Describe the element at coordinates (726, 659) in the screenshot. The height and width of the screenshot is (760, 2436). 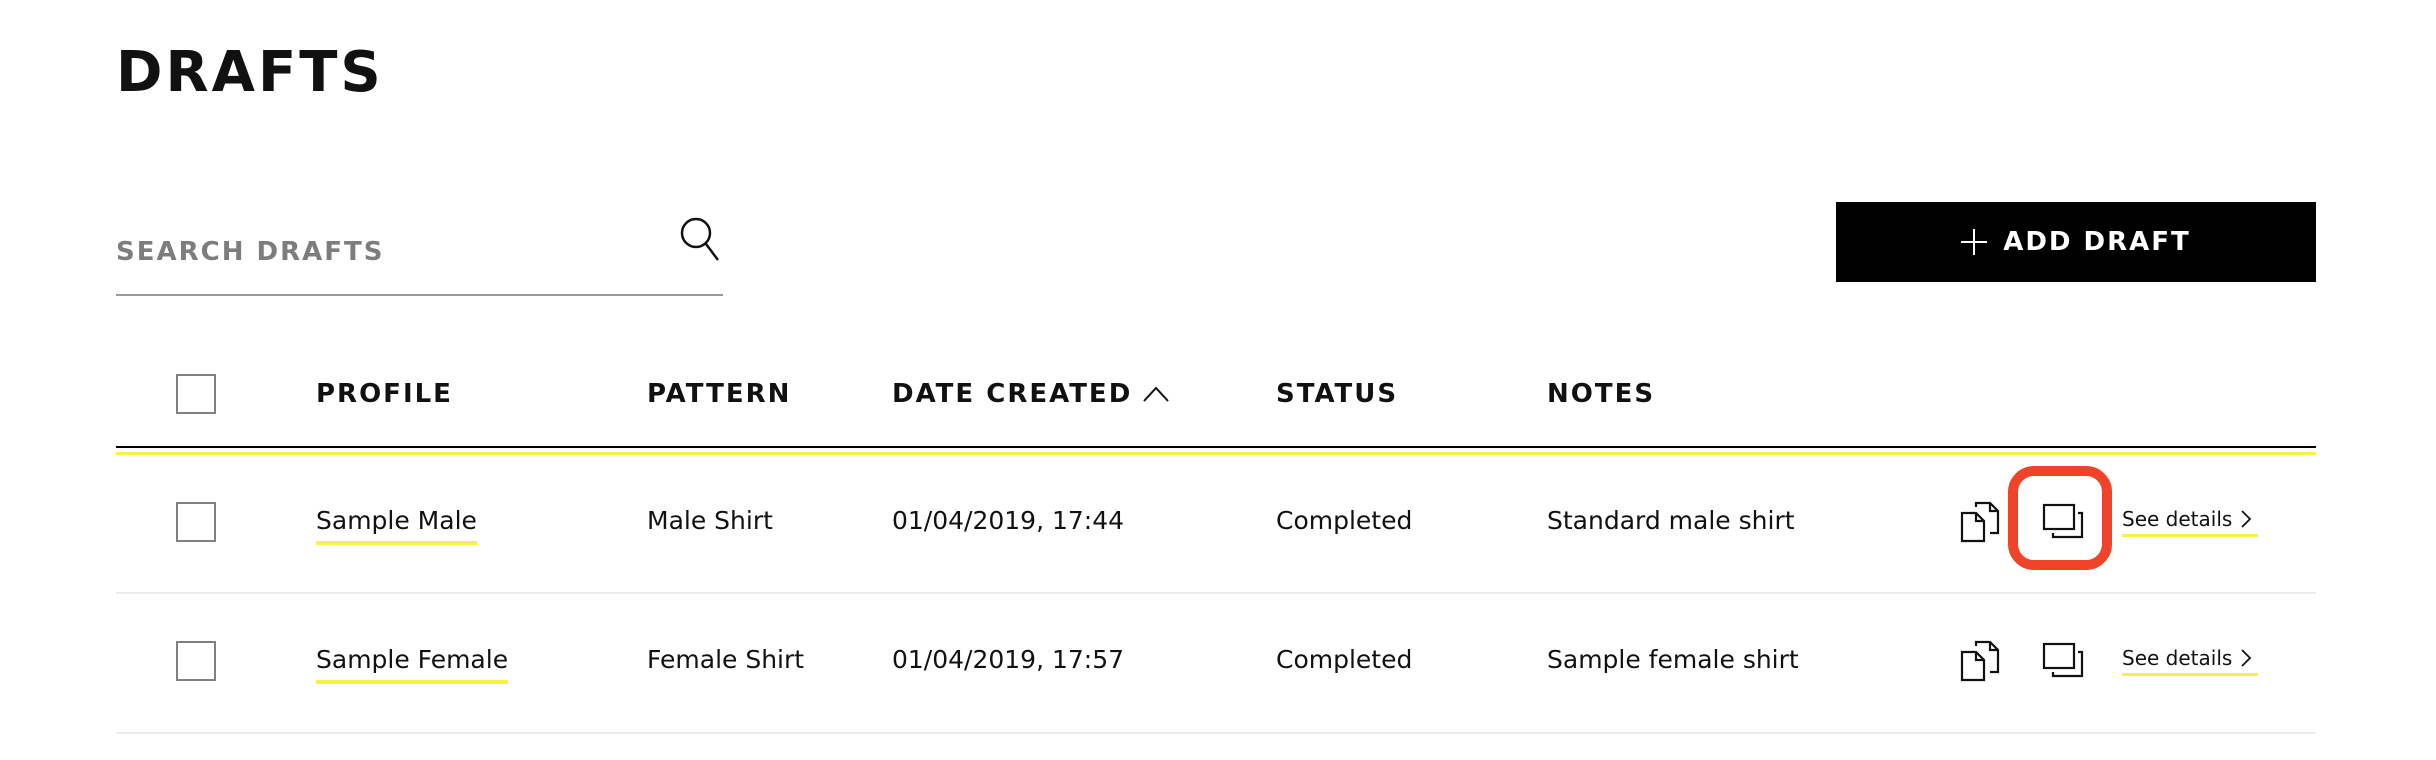
I see `pattern-cell: Female Shirt` at that location.